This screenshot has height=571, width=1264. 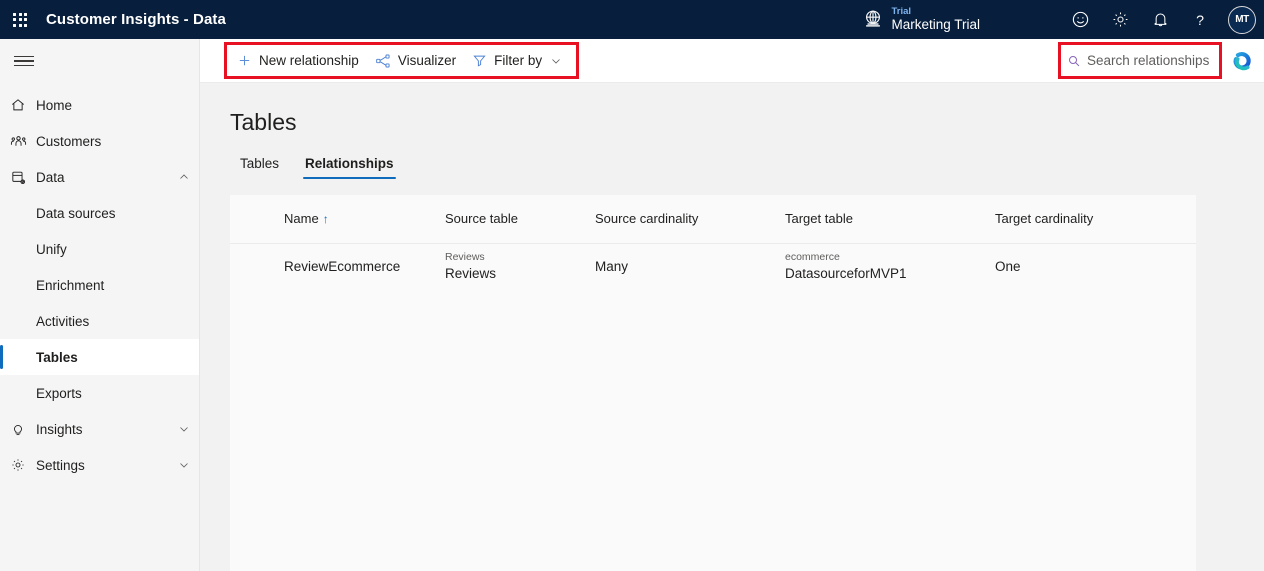 I want to click on sidebar-item-insights: Insights, so click(x=99, y=429).